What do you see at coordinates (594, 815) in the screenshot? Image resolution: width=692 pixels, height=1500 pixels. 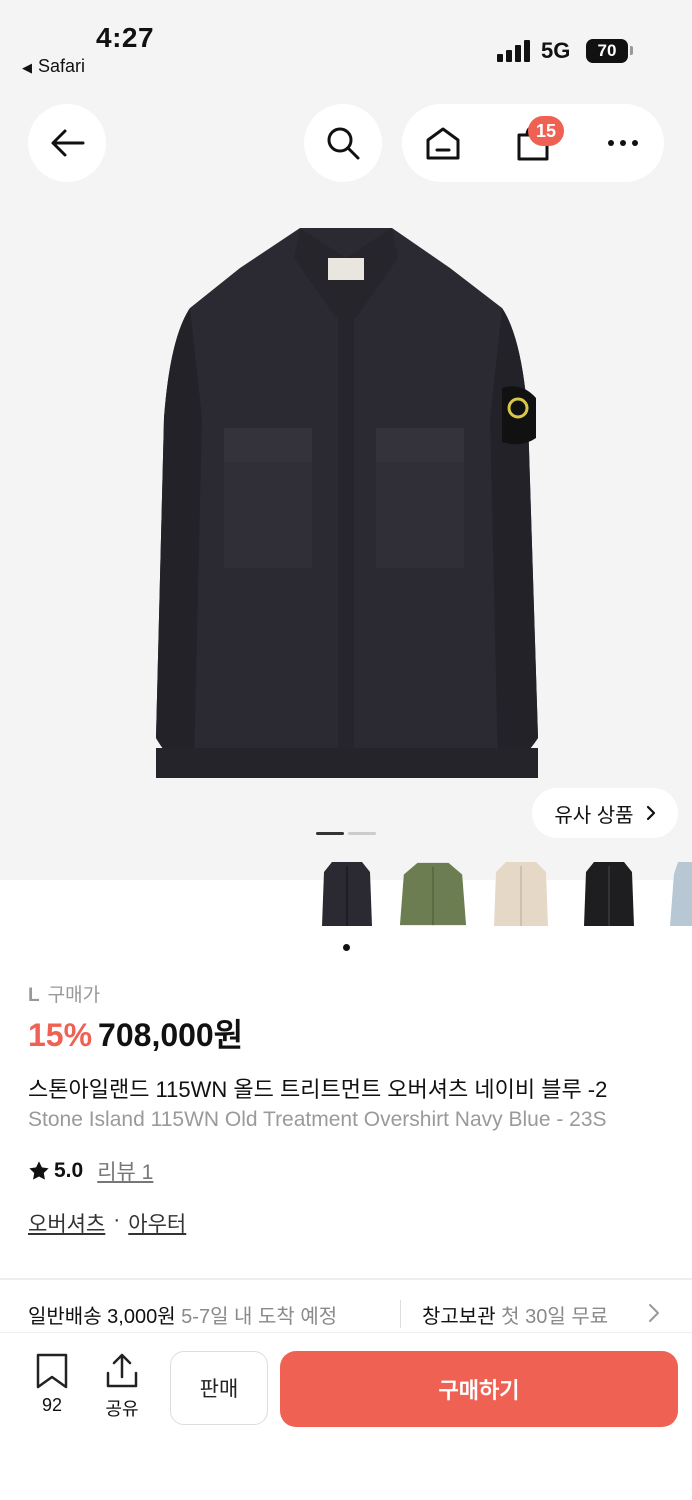 I see `similar-products-label: 유사 상품` at bounding box center [594, 815].